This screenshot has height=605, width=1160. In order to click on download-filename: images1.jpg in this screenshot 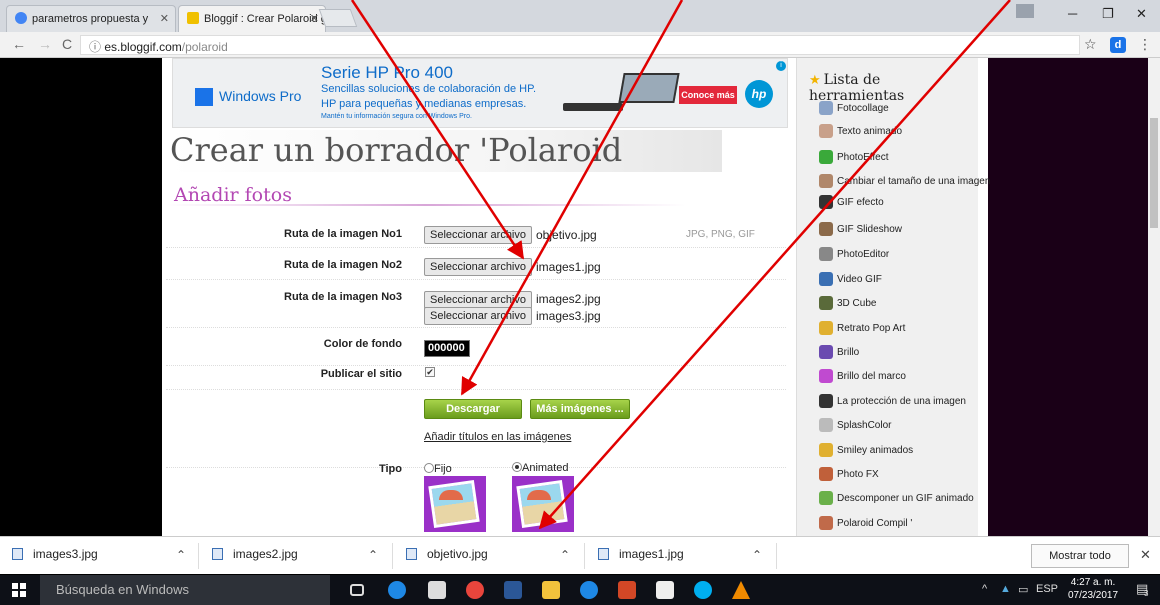, I will do `click(651, 554)`.